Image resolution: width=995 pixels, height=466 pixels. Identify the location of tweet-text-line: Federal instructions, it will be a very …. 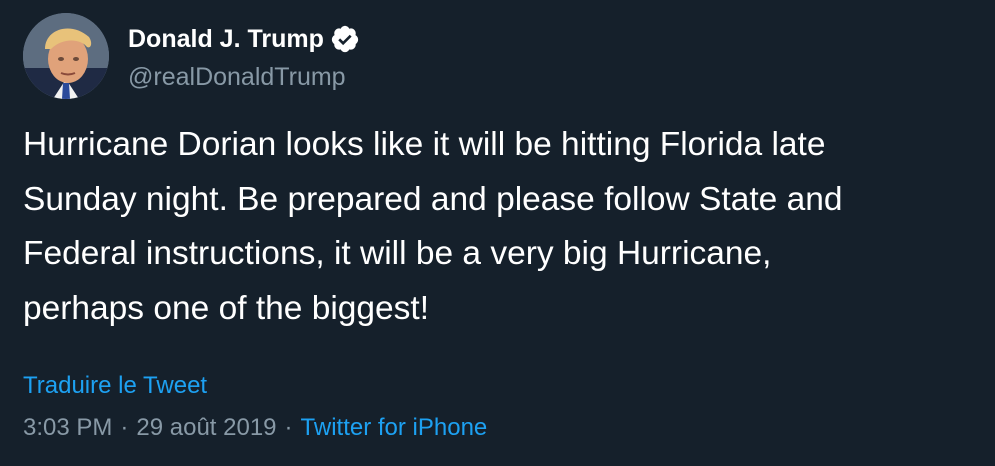
(397, 253).